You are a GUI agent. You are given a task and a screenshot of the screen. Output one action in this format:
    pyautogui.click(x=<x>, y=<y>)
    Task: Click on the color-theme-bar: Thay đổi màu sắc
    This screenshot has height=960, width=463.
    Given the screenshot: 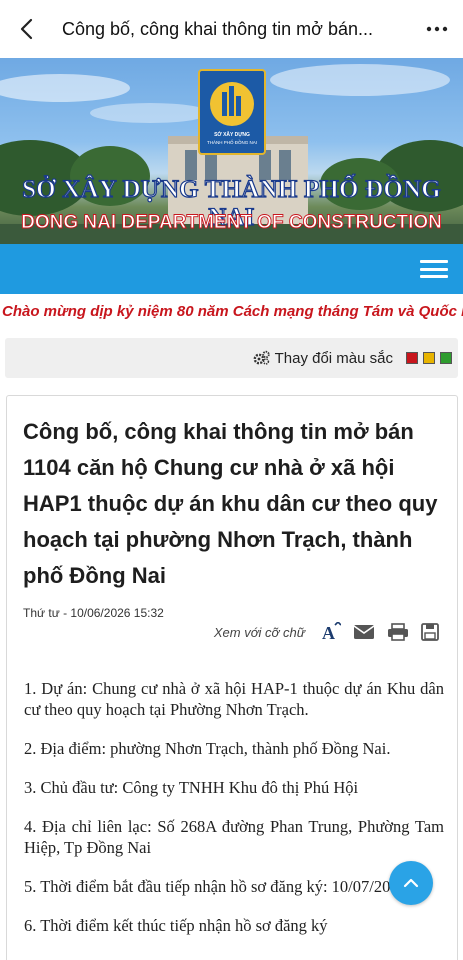 What is the action you would take?
    pyautogui.click(x=231, y=358)
    